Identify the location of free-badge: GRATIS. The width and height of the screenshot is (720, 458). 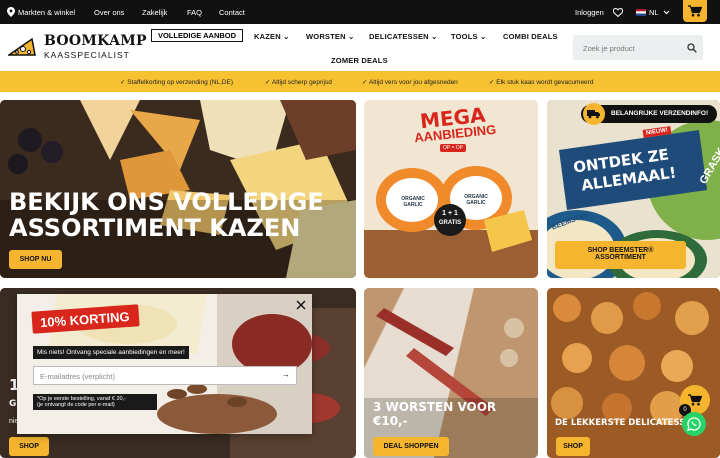
(450, 223).